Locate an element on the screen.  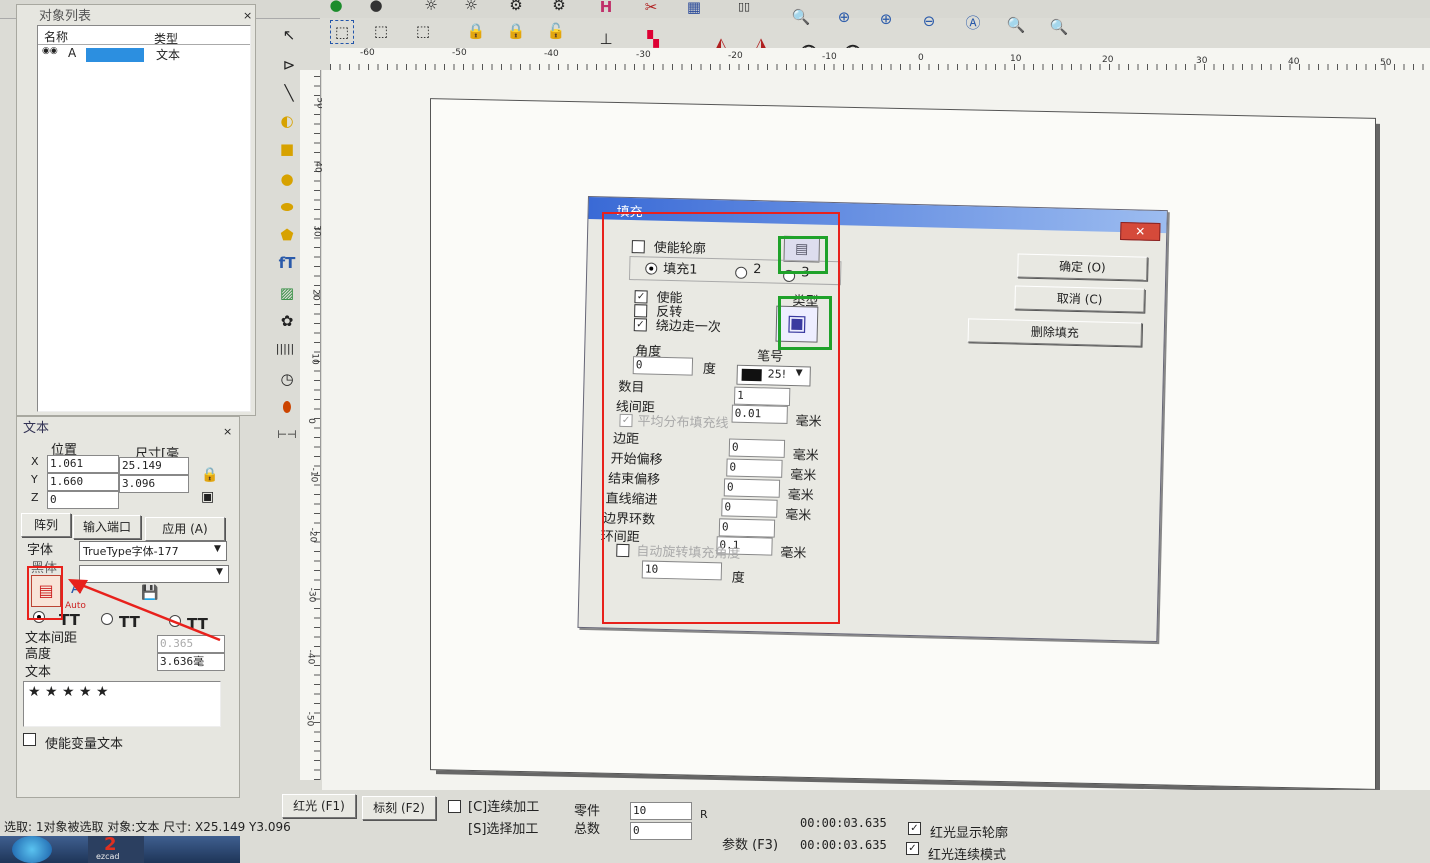
curve-icon: ◐ is located at coordinates (287, 121).